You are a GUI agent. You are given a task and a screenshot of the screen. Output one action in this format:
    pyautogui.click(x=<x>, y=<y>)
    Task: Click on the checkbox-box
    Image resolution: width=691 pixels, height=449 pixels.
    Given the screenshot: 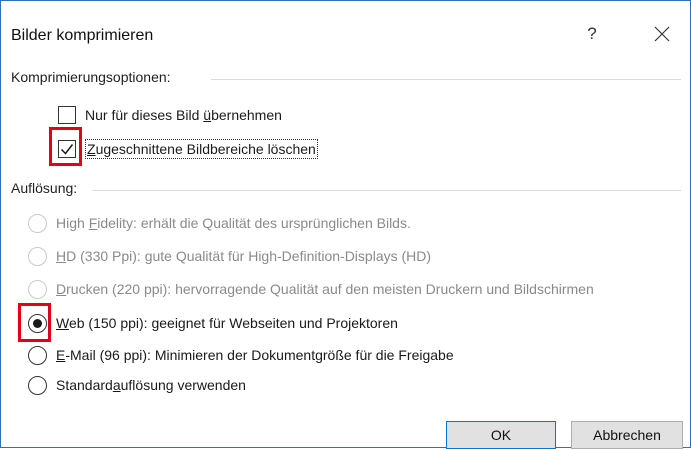 What is the action you would take?
    pyautogui.click(x=67, y=115)
    